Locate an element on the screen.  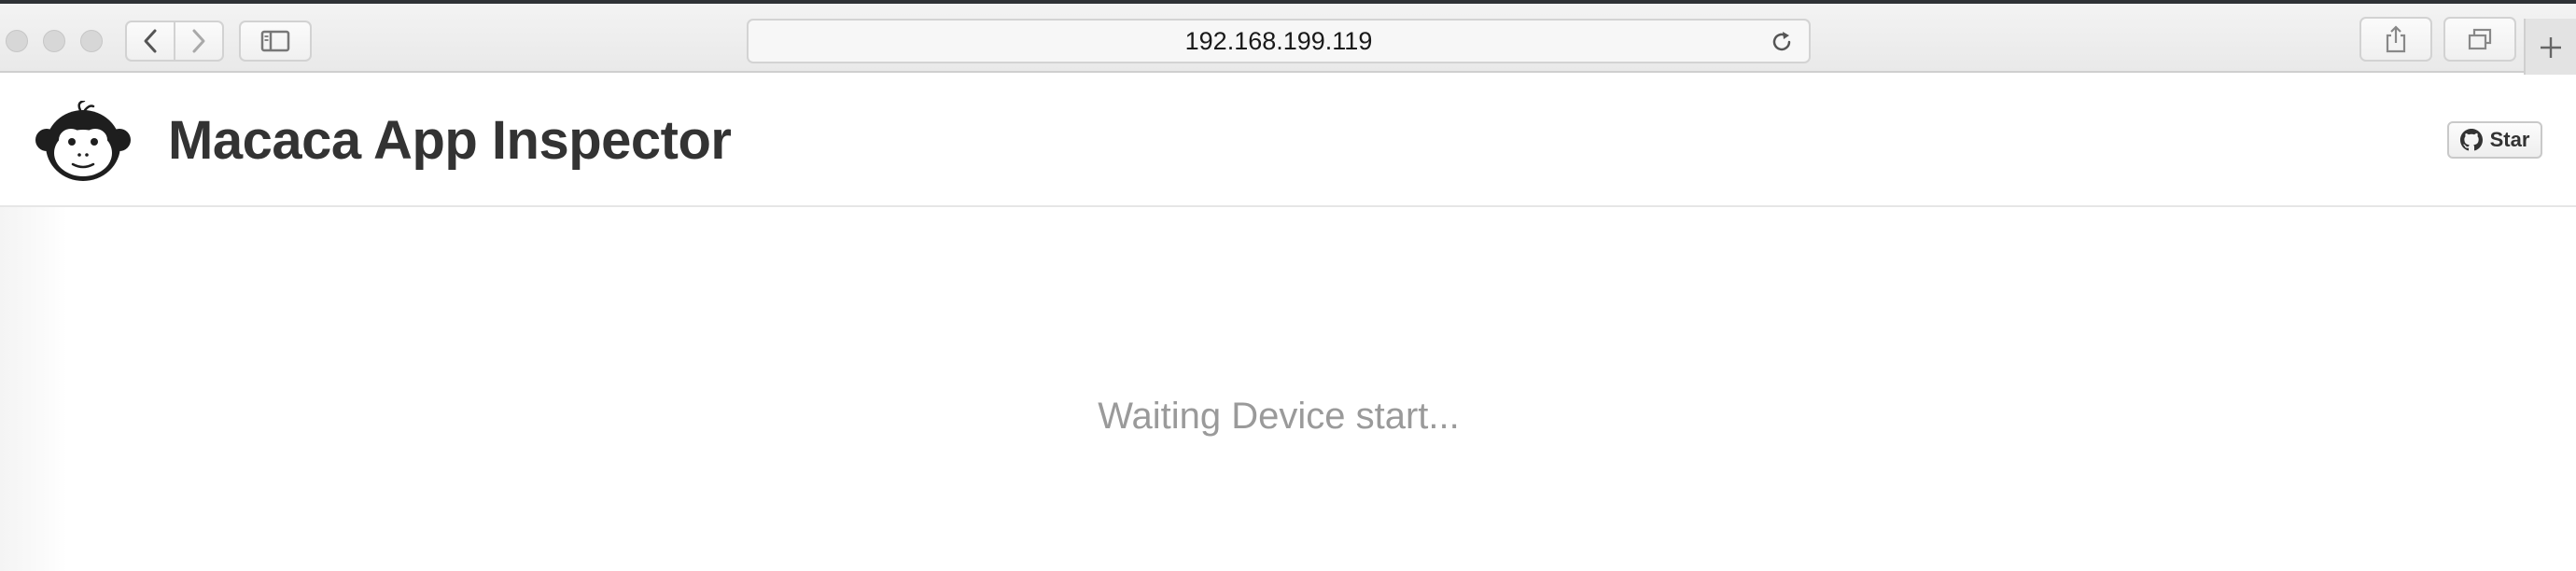
github-star-button: Star is located at coordinates (2494, 140).